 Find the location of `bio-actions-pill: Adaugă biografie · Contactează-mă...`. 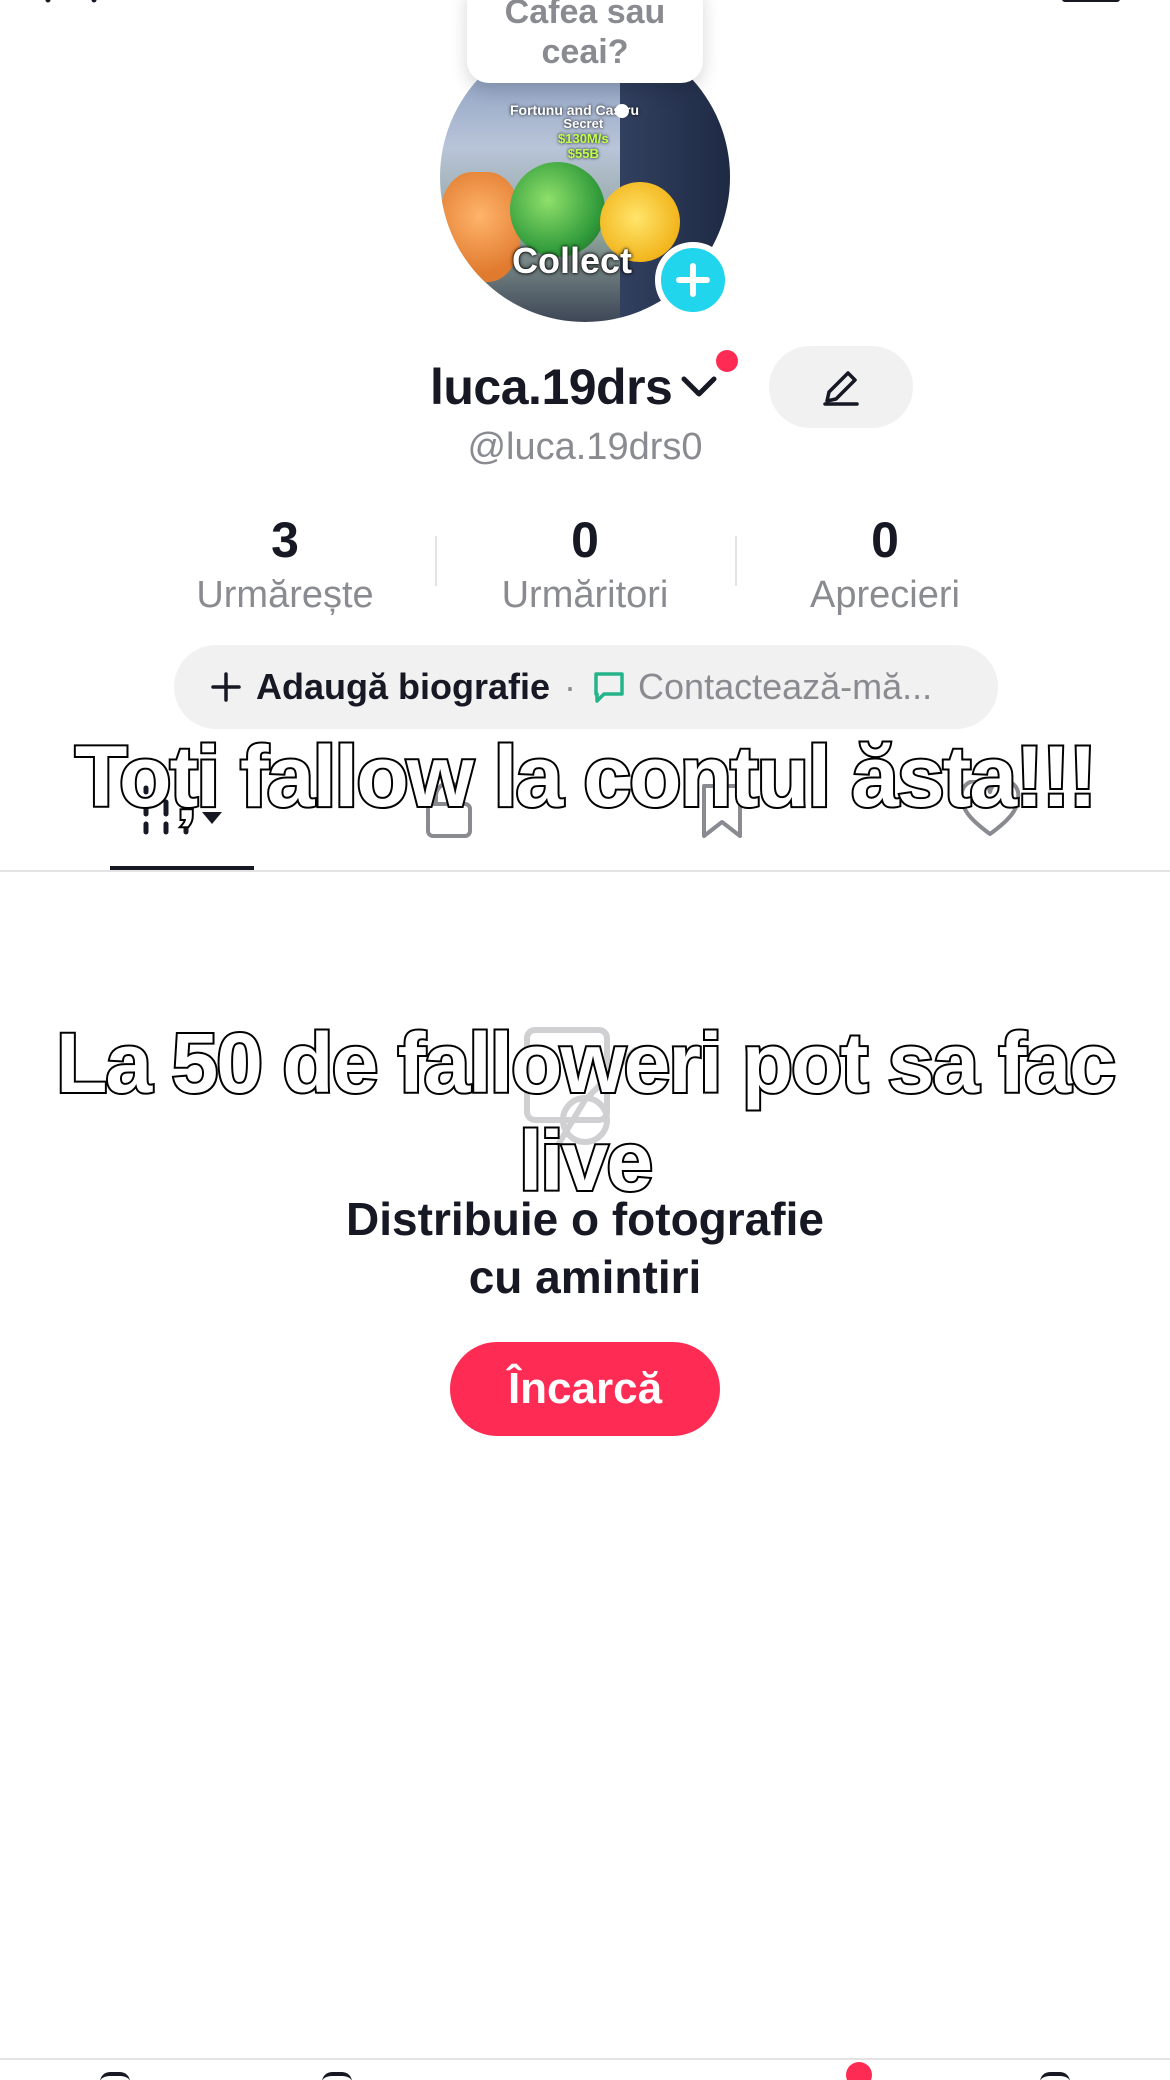

bio-actions-pill: Adaugă biografie · Contactează-mă... is located at coordinates (586, 687).